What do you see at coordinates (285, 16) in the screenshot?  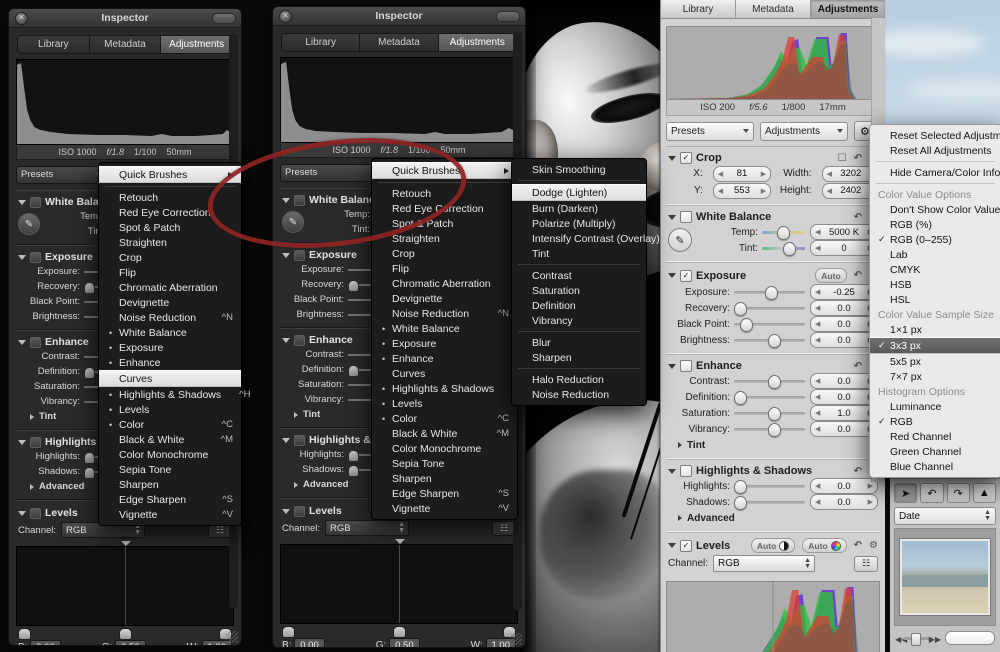 I see `close-icon: ✕` at bounding box center [285, 16].